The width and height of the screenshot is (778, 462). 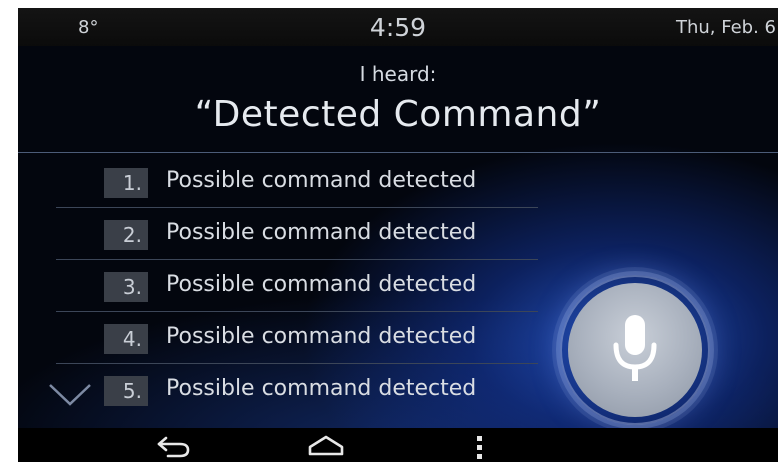 What do you see at coordinates (480, 446) in the screenshot?
I see `more-vertical-icon` at bounding box center [480, 446].